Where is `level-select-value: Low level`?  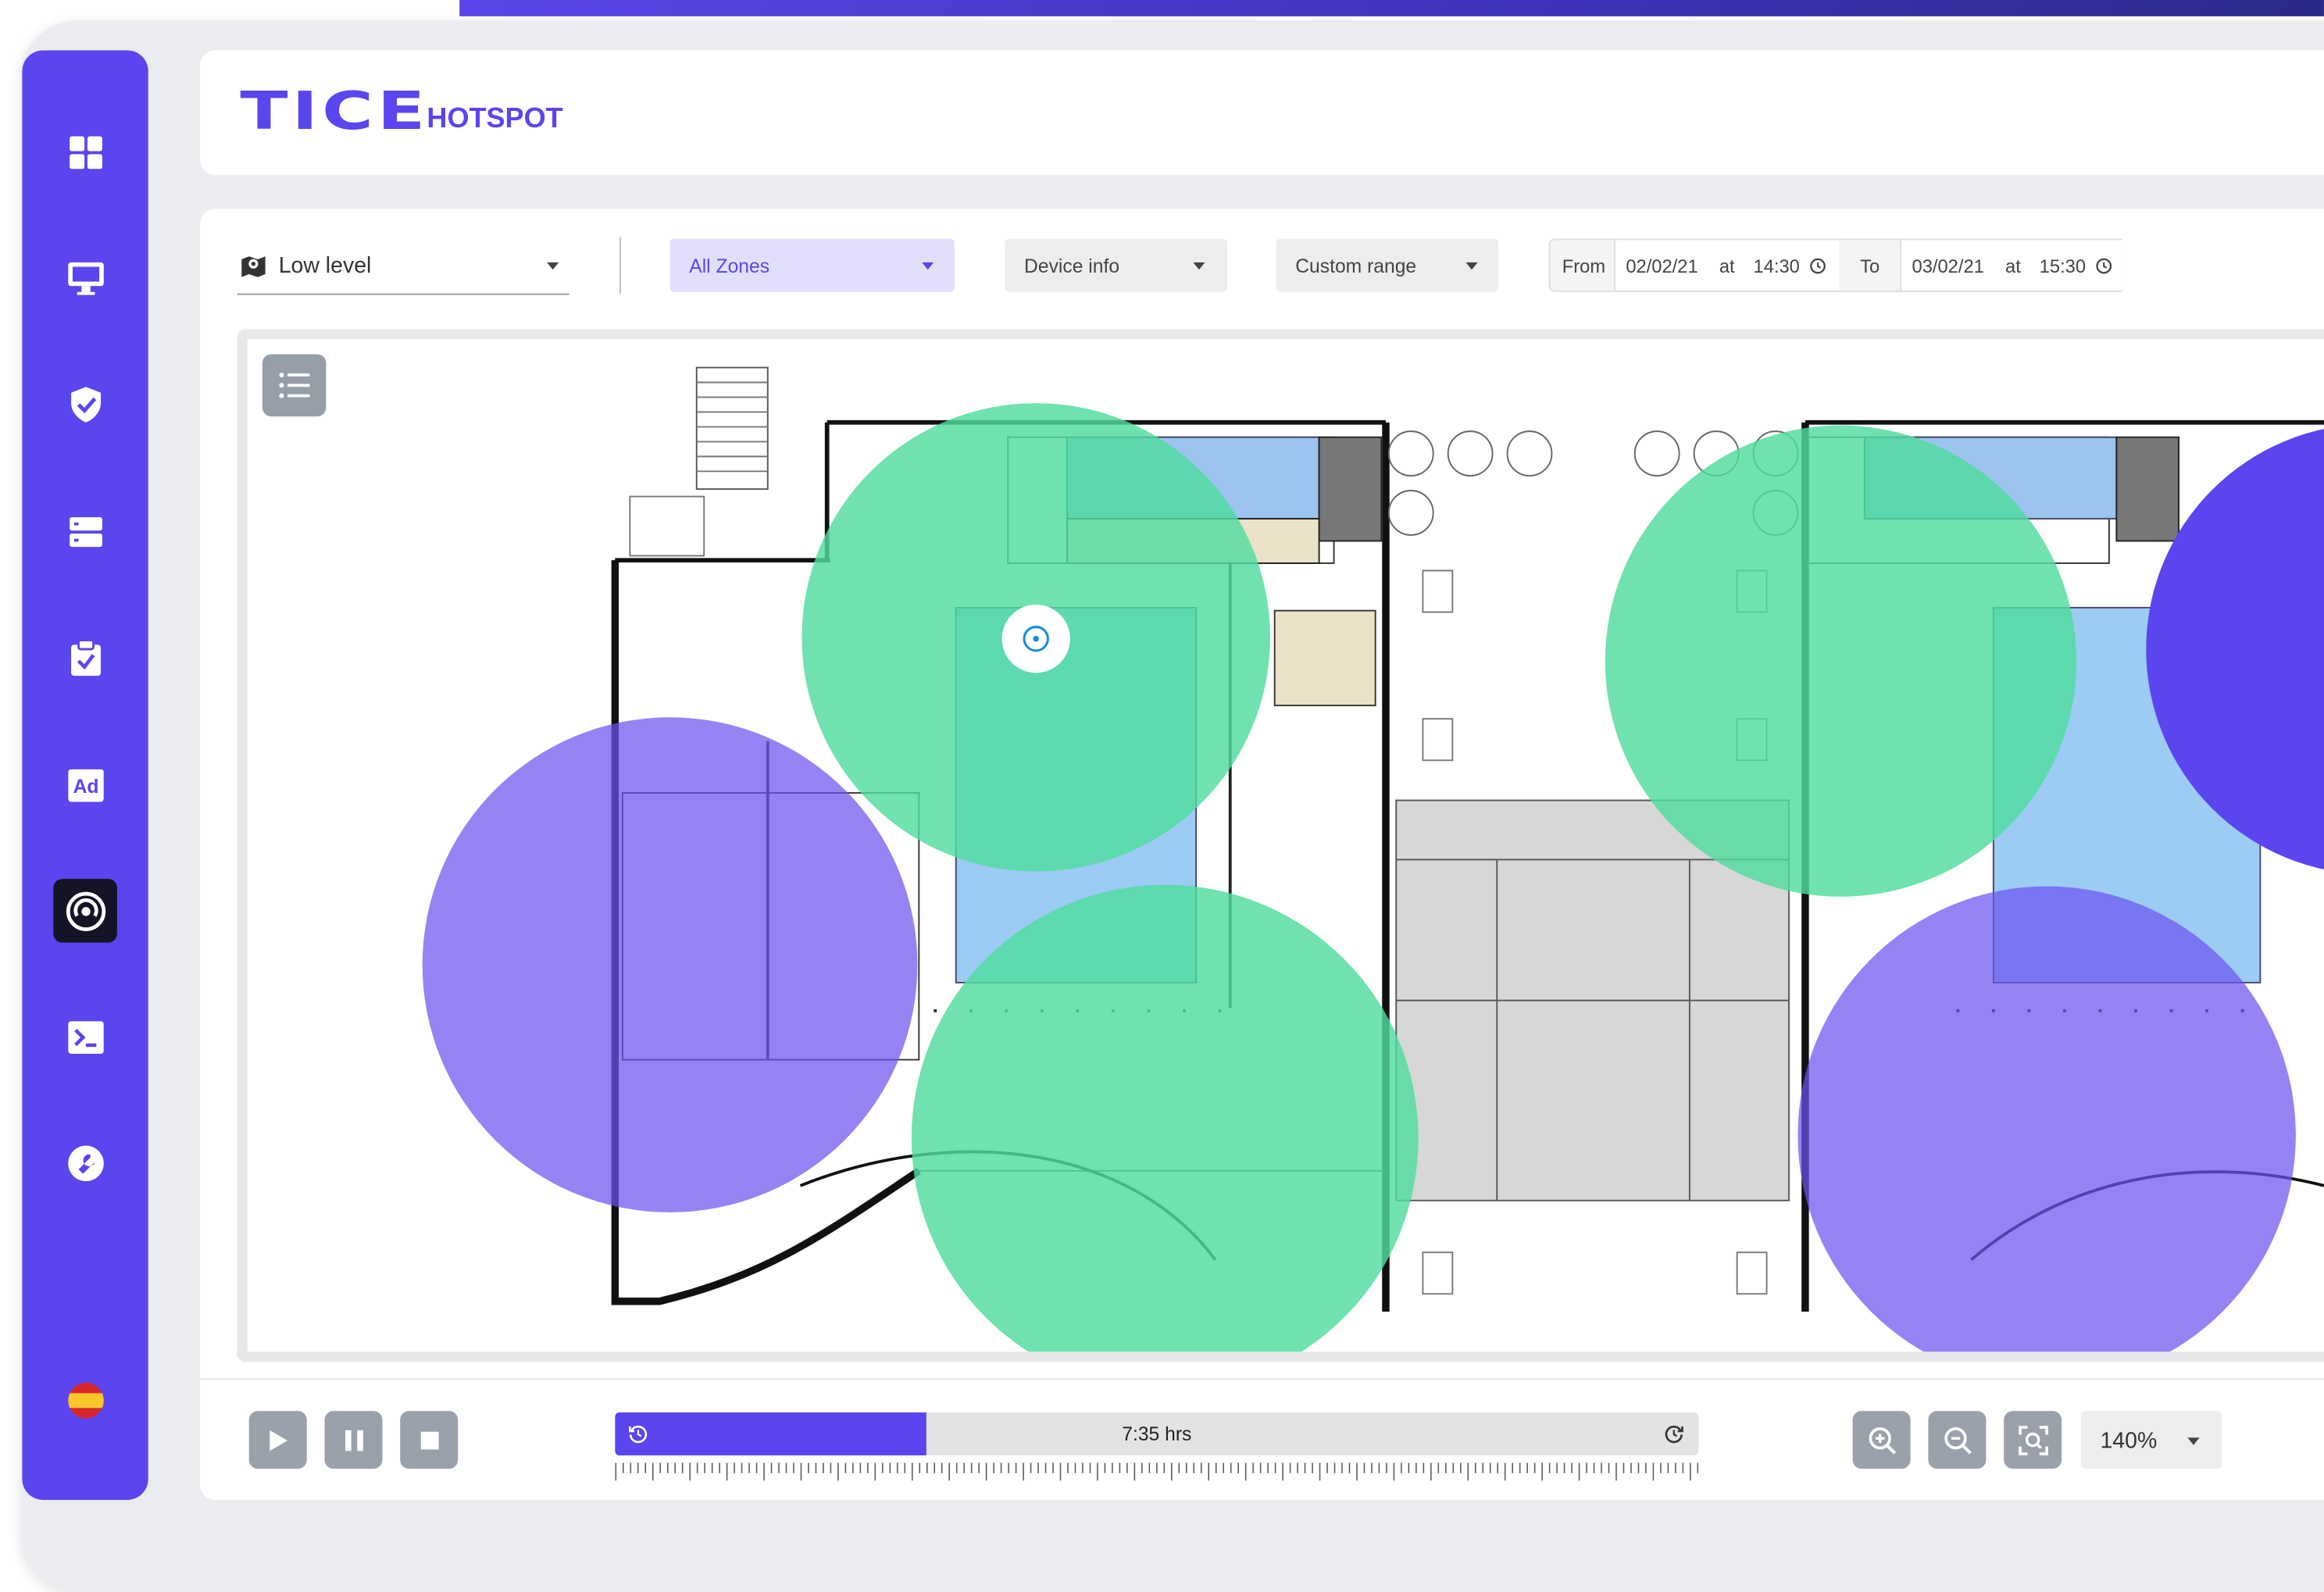 level-select-value: Low level is located at coordinates (325, 266).